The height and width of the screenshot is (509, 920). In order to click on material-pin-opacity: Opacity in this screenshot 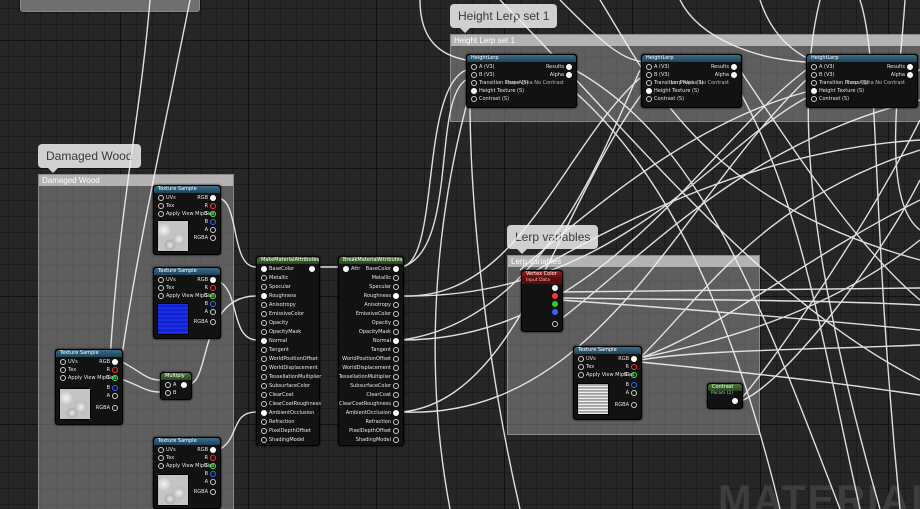, I will do `click(273, 323)`.